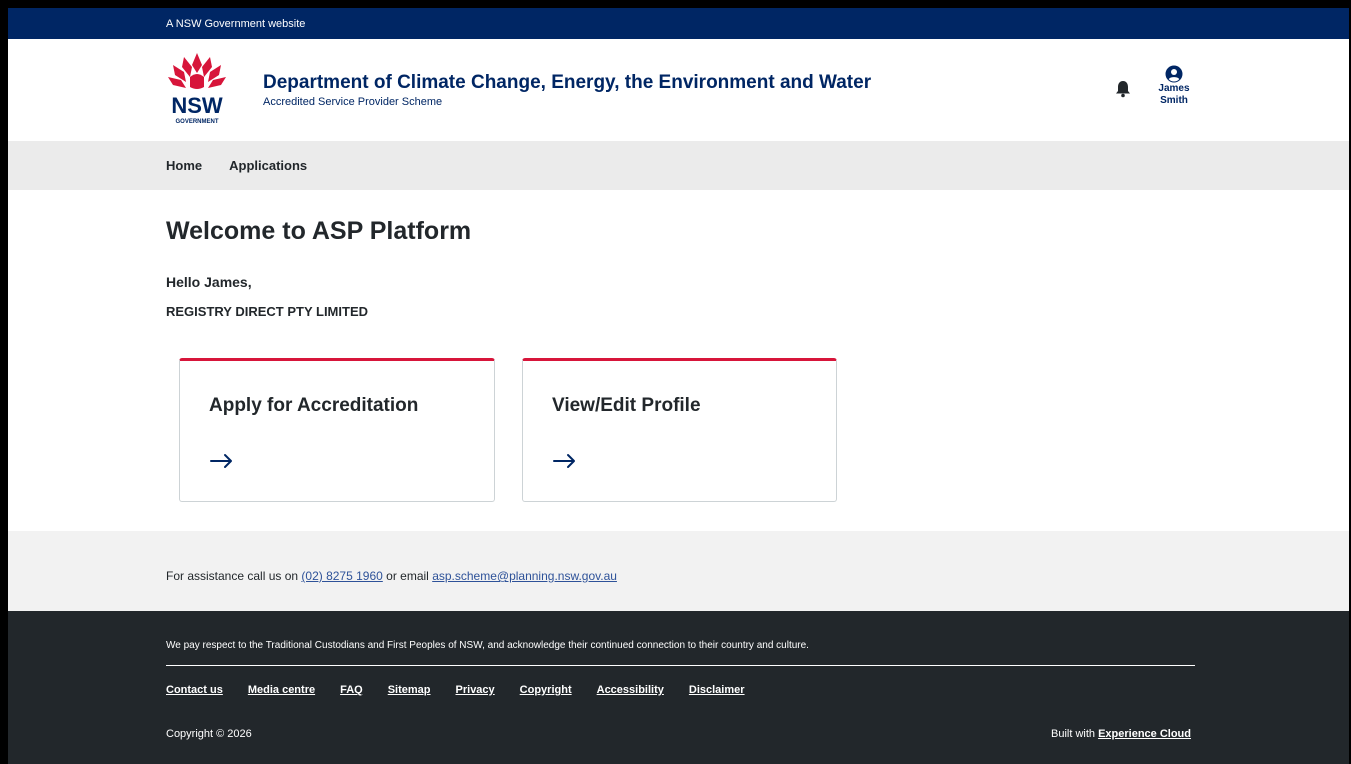  I want to click on nav-applications: Applications, so click(268, 165).